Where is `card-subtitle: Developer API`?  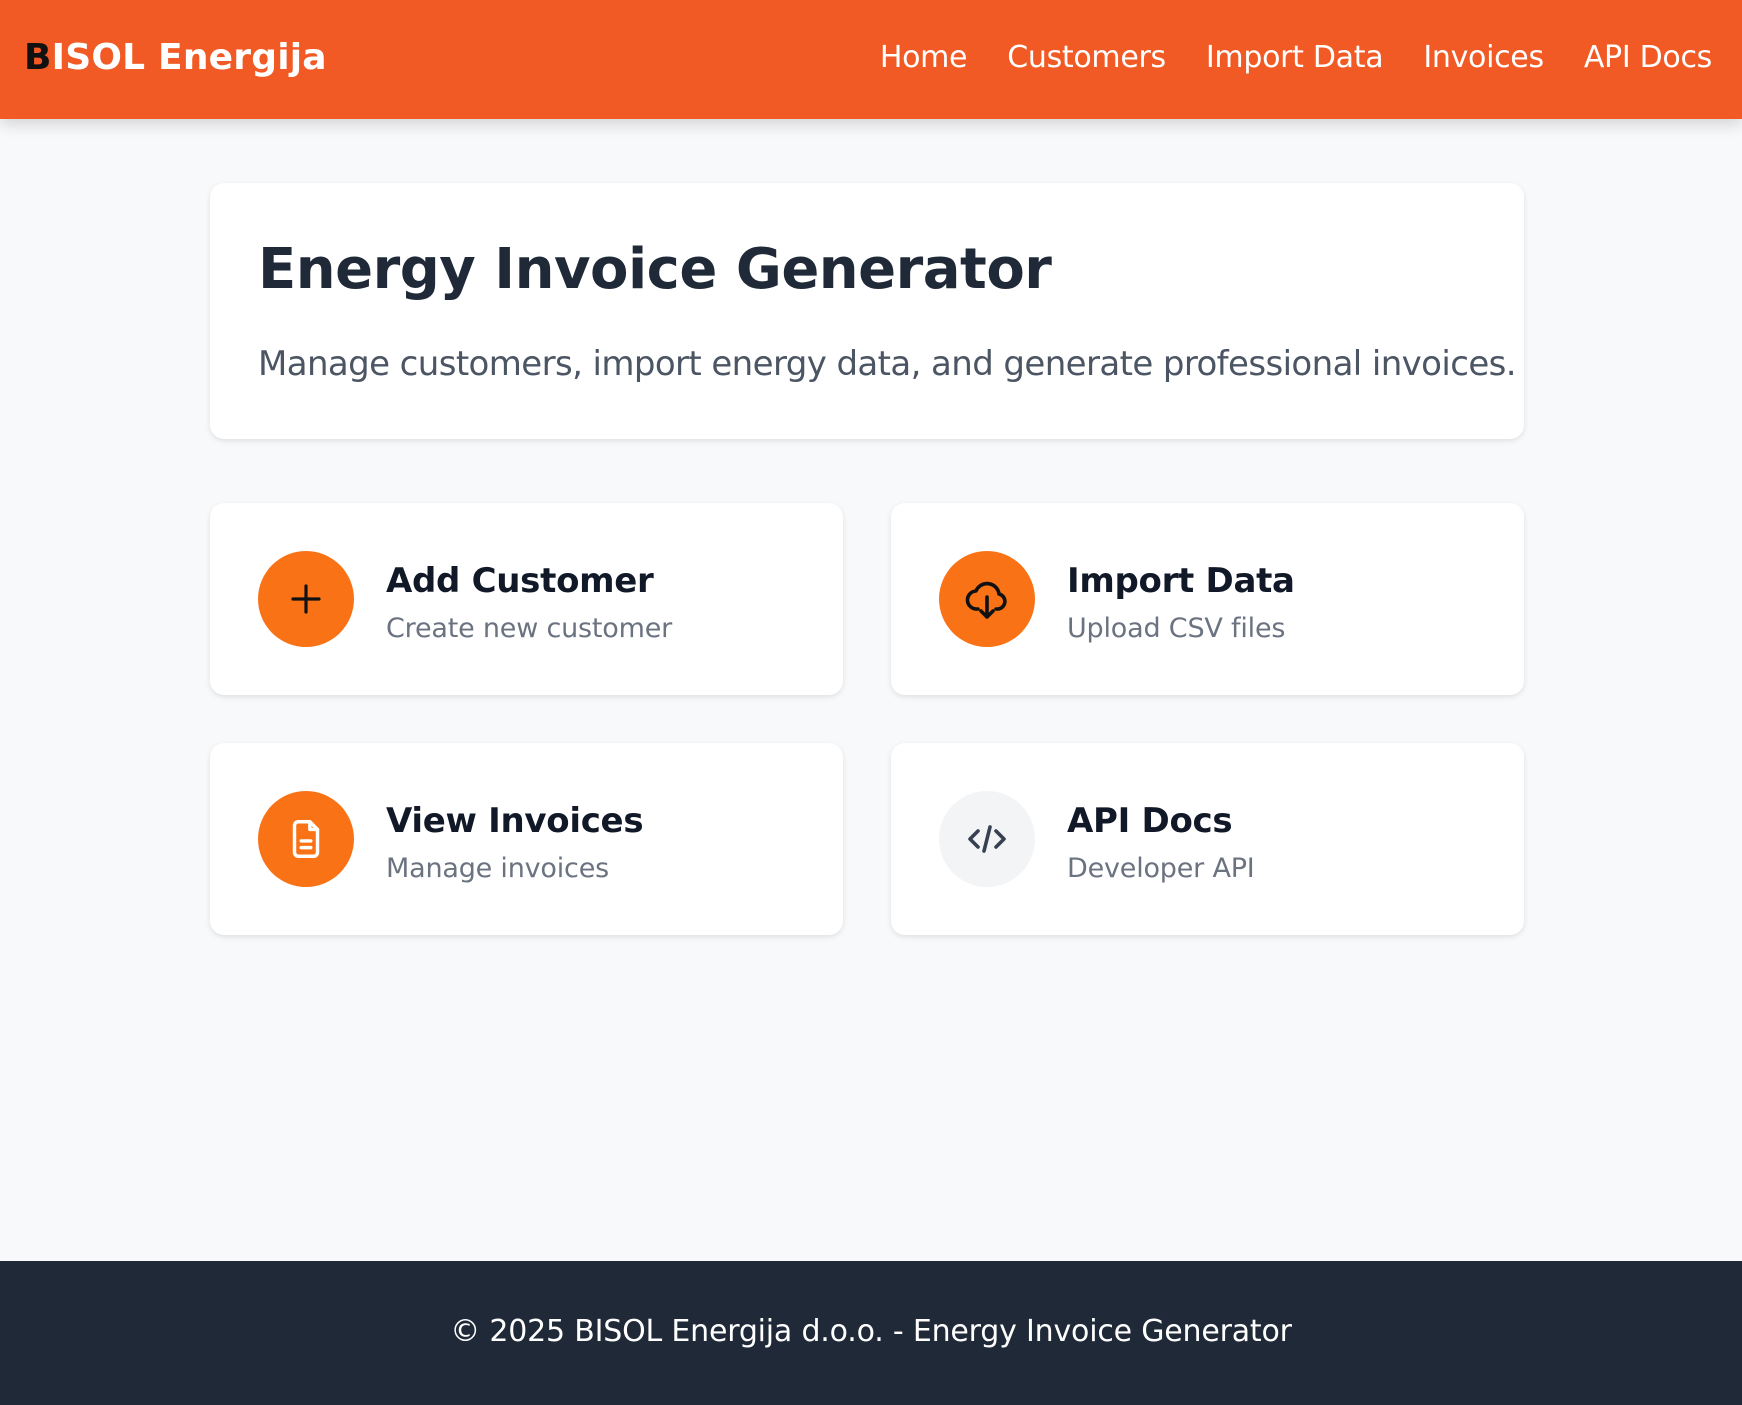 card-subtitle: Developer API is located at coordinates (1161, 868).